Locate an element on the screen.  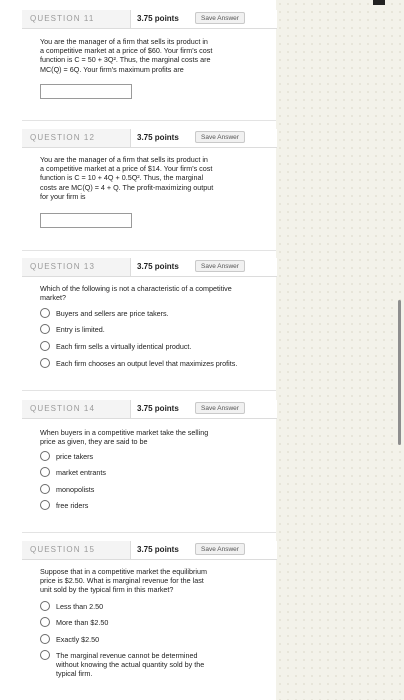
question-number: QUESTION 15 is located at coordinates (63, 549).